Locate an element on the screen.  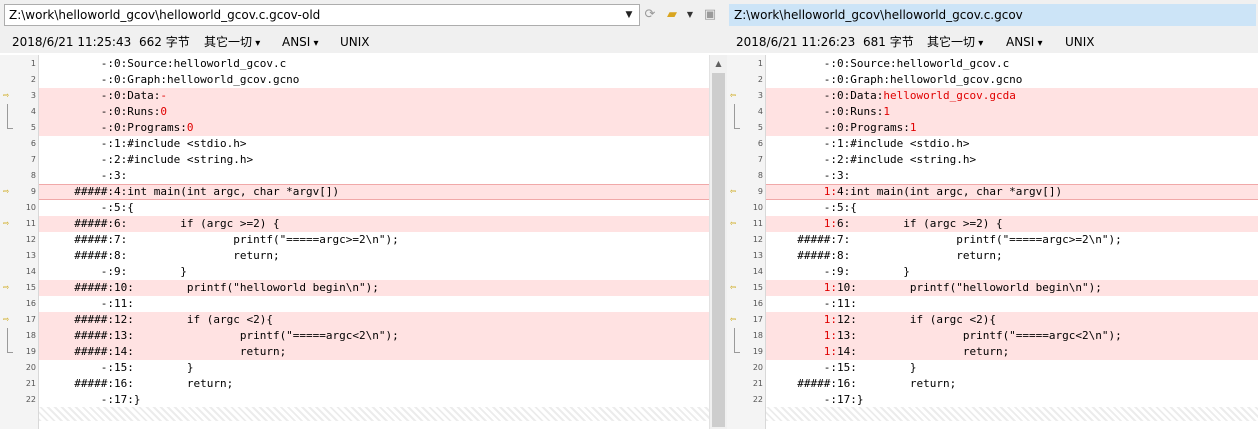
line-text: 7: printf("=====argc>=2\n"); is located at coordinates (256, 240).